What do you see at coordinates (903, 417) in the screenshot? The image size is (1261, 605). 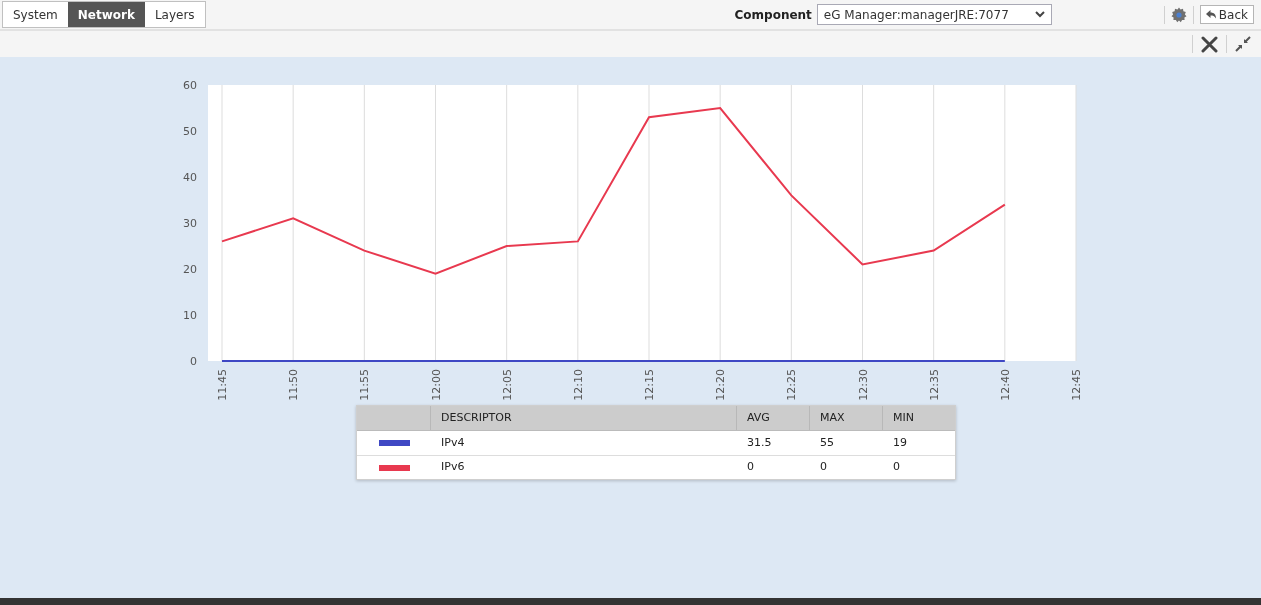 I see `column-header: MIN` at bounding box center [903, 417].